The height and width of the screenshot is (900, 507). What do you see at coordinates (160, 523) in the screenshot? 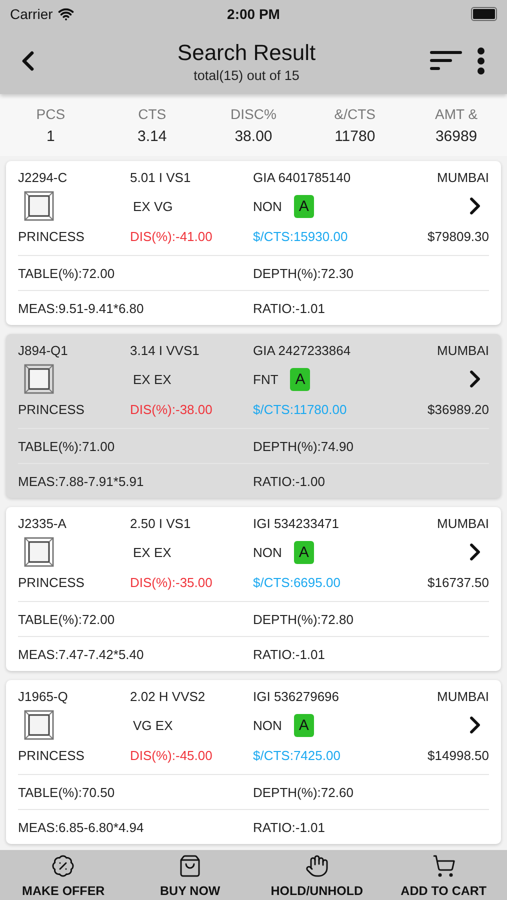
I see `size-clarity: 2.50 I VS1` at bounding box center [160, 523].